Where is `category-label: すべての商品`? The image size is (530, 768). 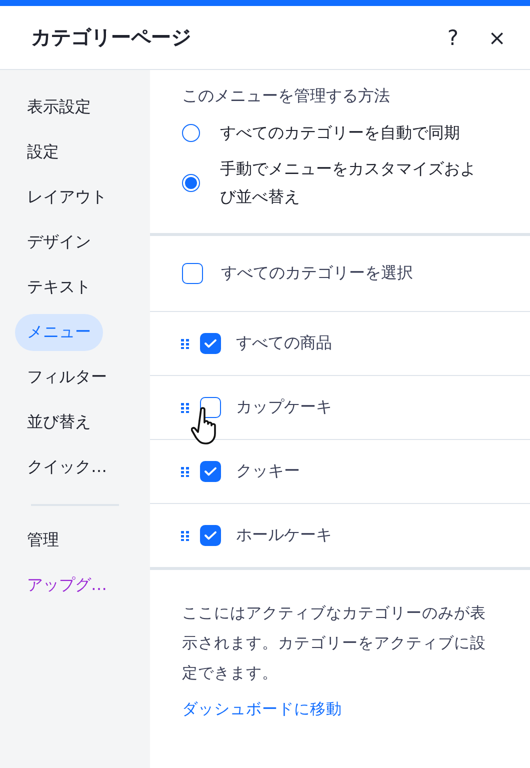
category-label: すべての商品 is located at coordinates (284, 343).